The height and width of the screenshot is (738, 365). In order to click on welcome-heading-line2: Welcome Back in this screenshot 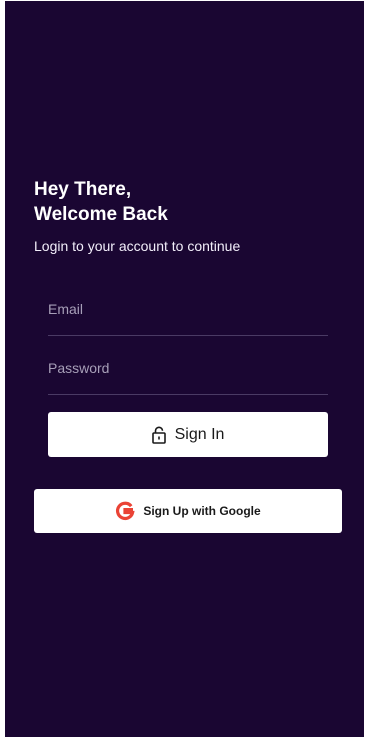, I will do `click(101, 214)`.